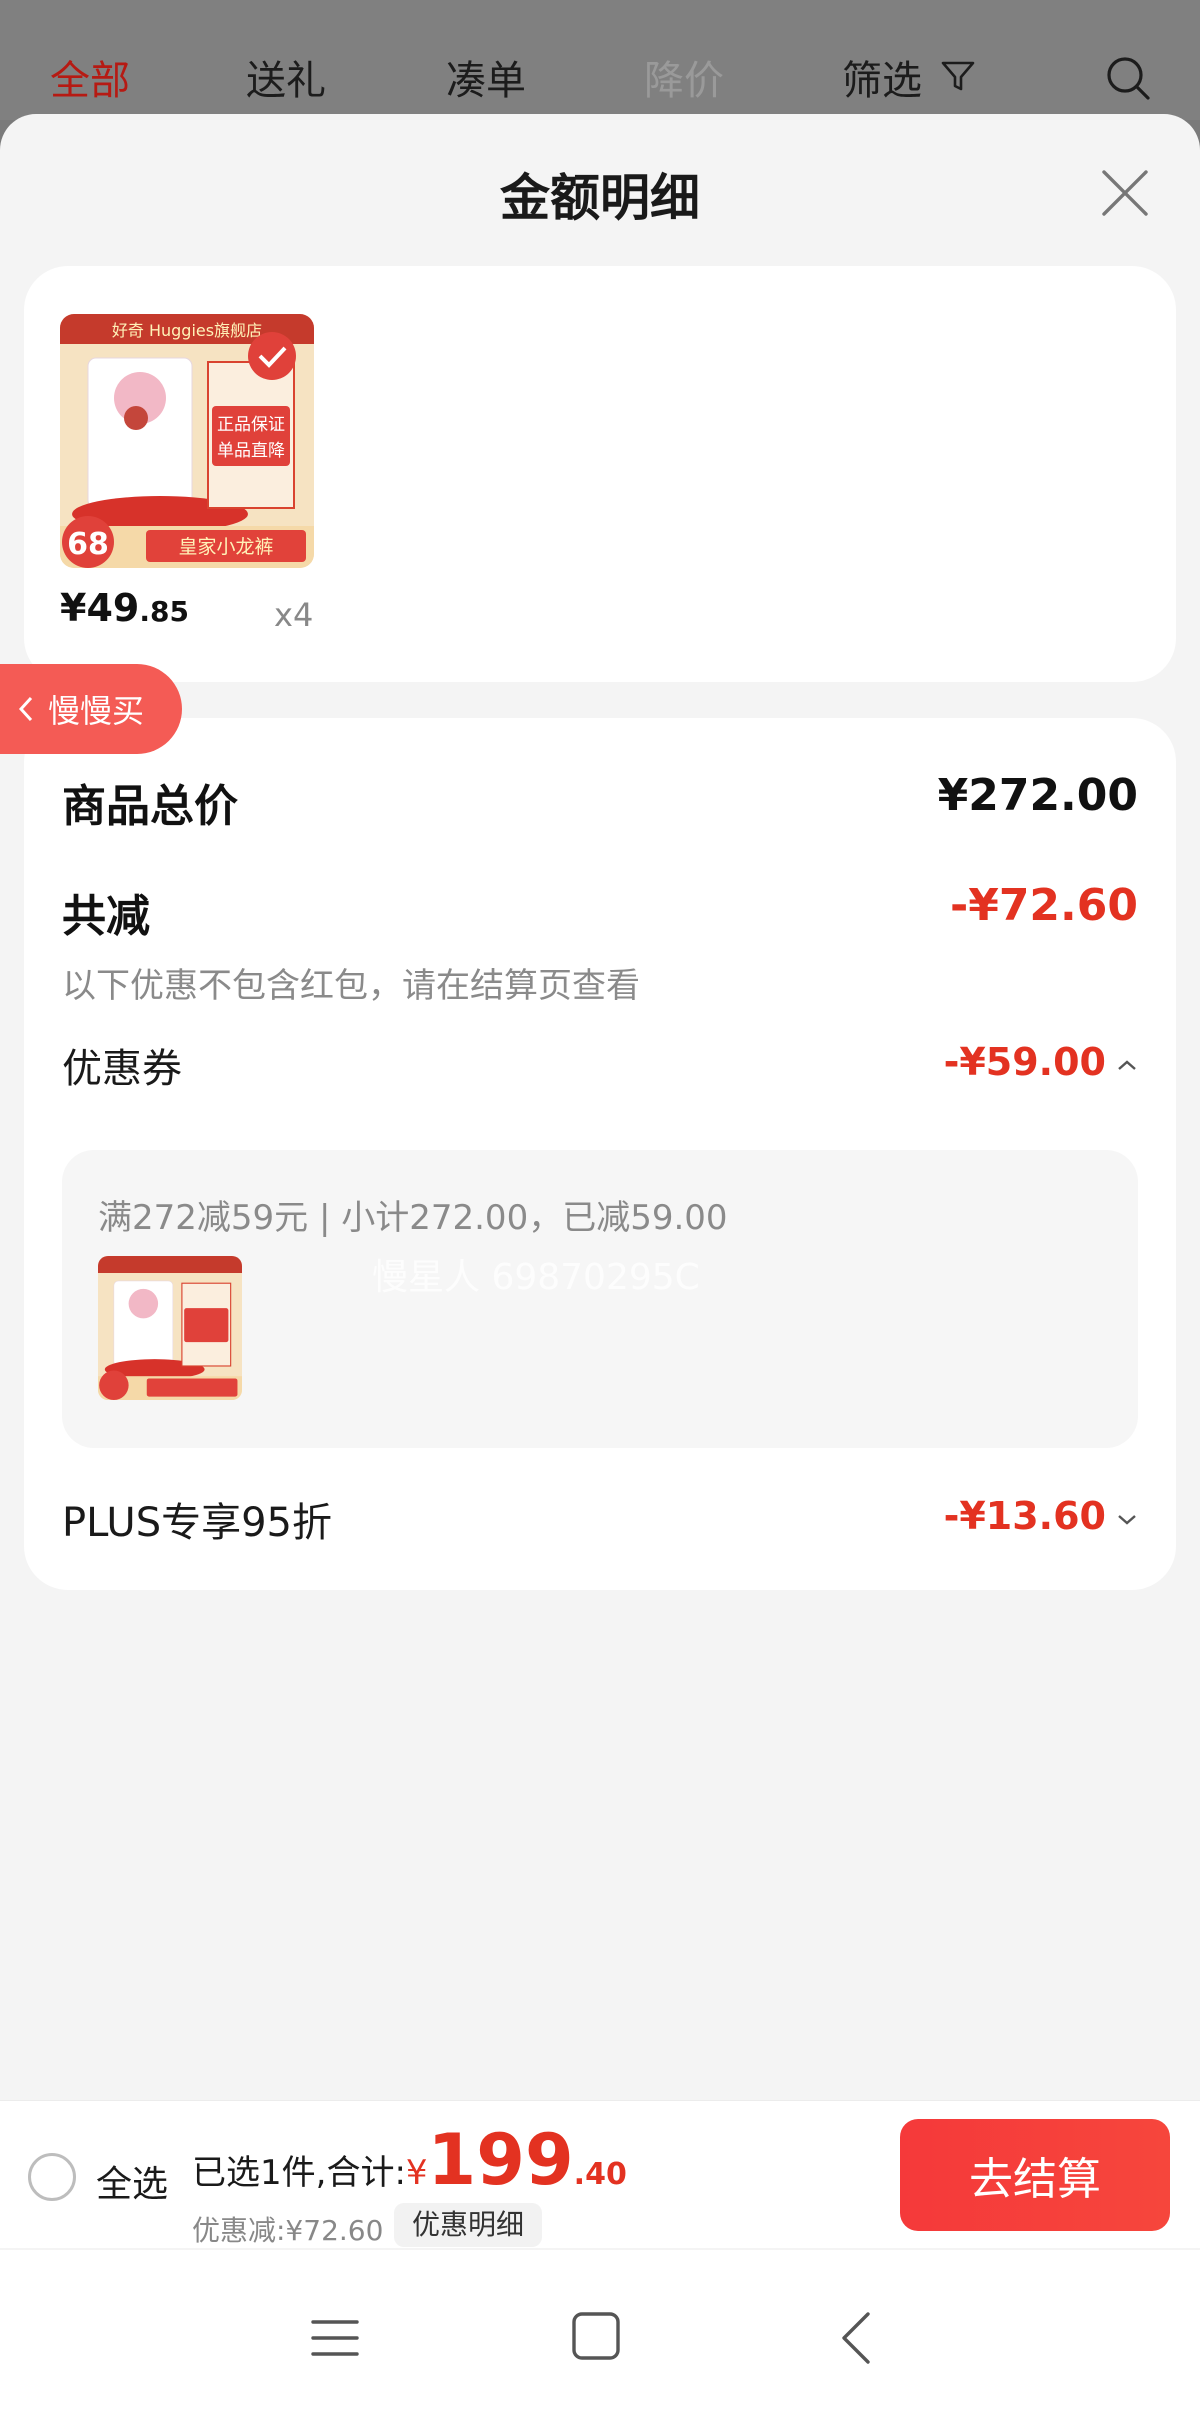  What do you see at coordinates (600, 198) in the screenshot?
I see `sheet-title: 金额明细` at bounding box center [600, 198].